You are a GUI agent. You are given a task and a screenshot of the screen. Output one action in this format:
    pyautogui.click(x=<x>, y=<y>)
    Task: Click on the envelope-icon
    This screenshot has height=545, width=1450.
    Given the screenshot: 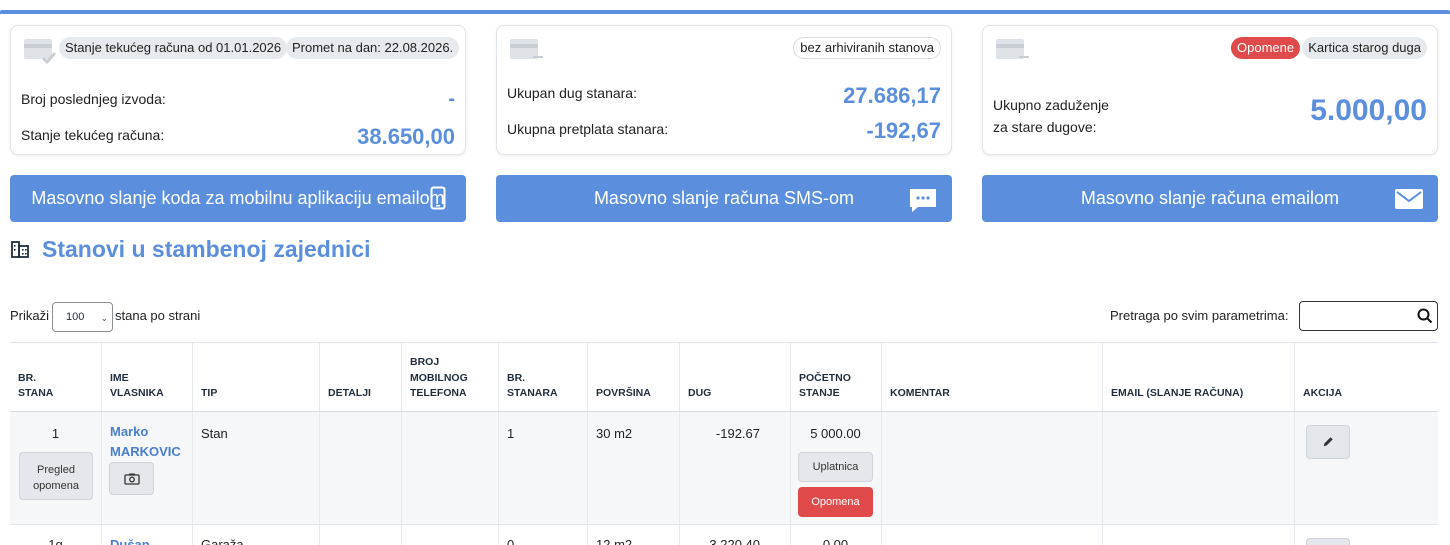 What is the action you would take?
    pyautogui.click(x=1409, y=199)
    